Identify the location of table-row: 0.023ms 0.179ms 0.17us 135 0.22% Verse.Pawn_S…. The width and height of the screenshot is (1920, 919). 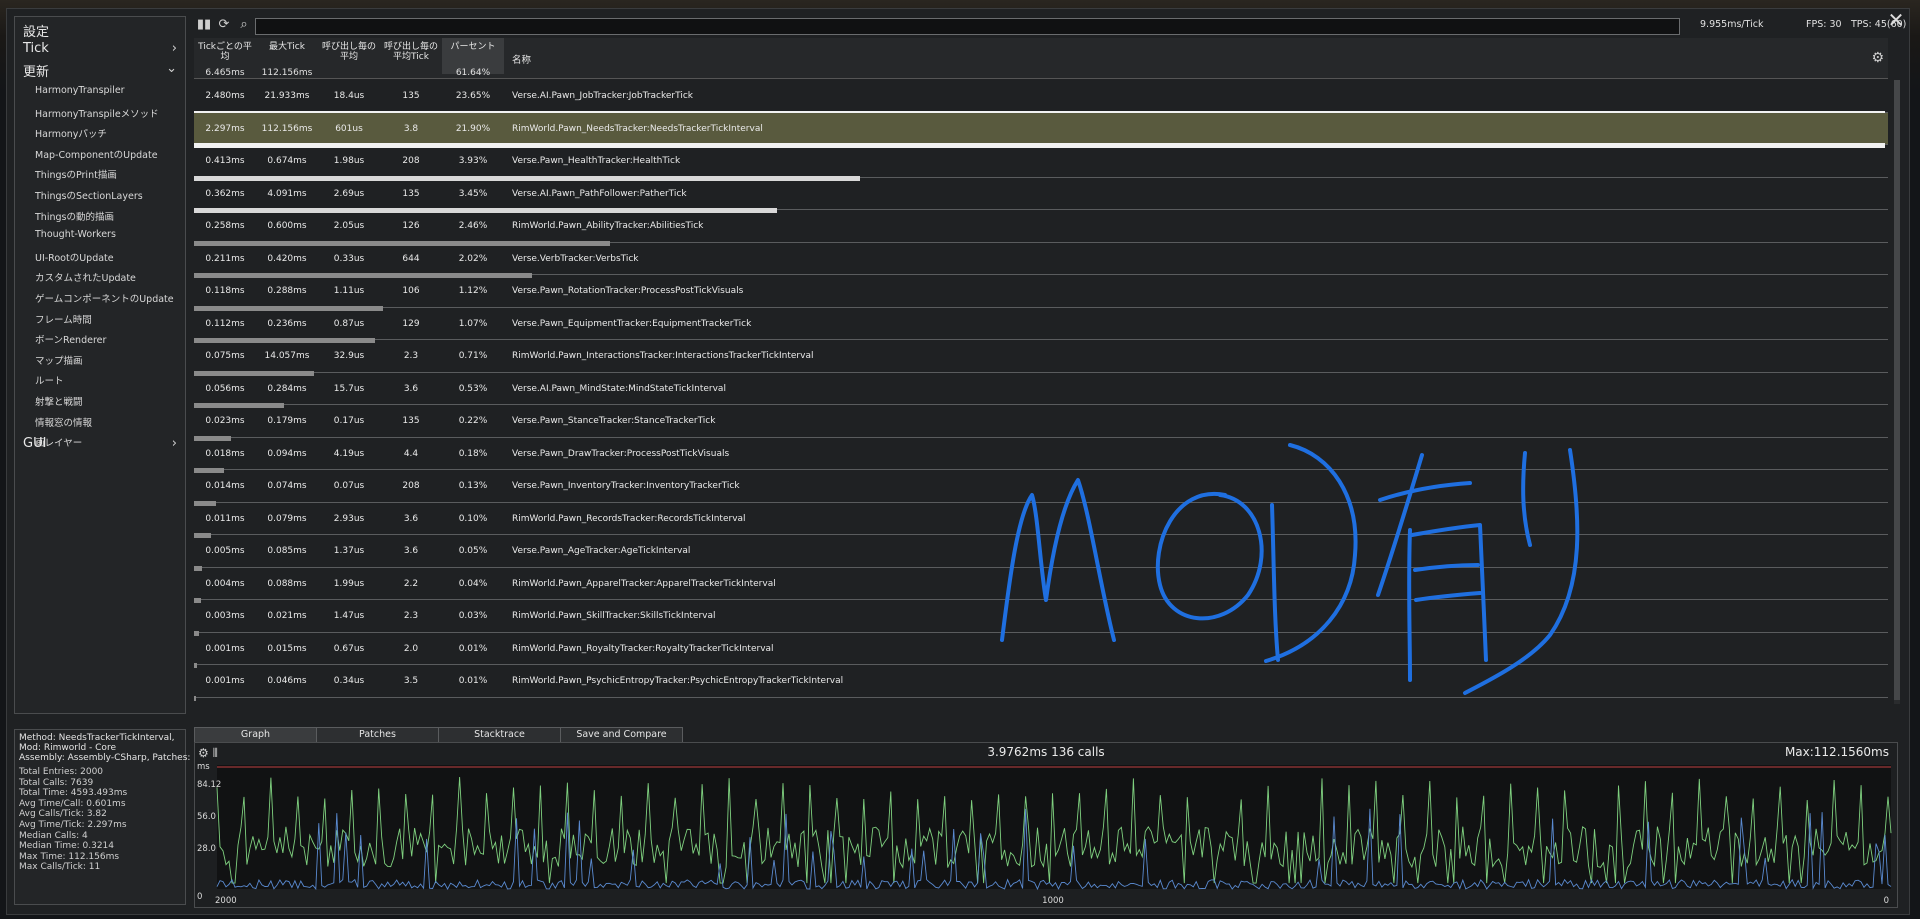
(1041, 423).